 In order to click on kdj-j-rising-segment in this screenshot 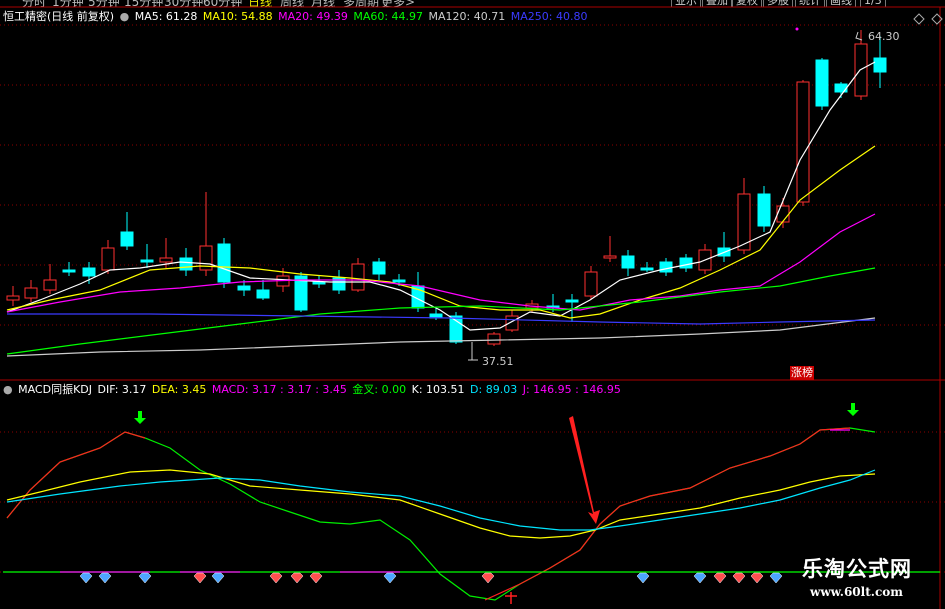, I will do `click(667, 514)`.